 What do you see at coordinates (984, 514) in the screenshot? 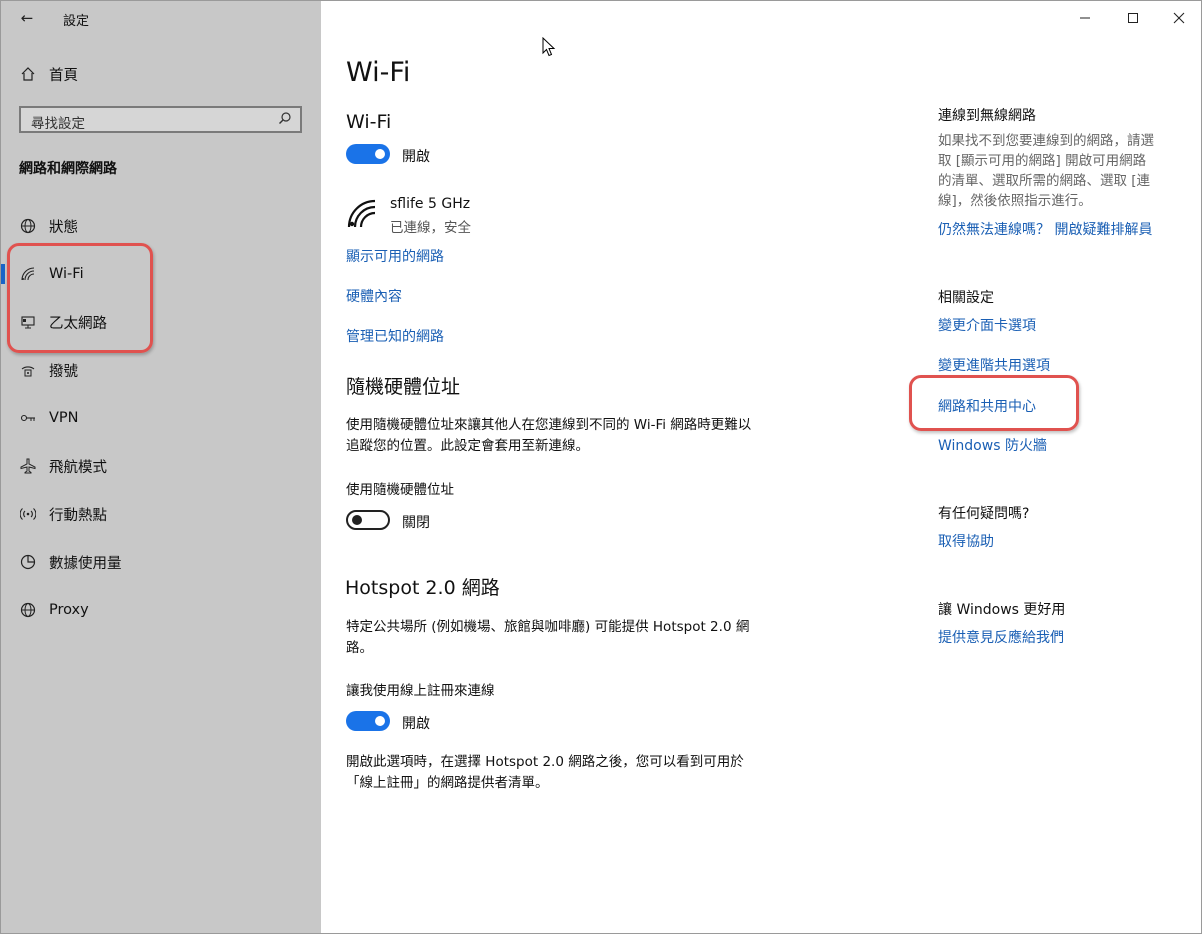
I see `help-heading: 有任何疑問嗎?` at bounding box center [984, 514].